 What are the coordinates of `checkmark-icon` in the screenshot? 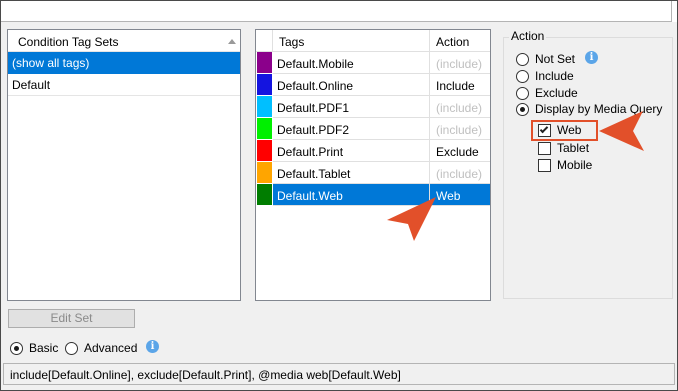 It's located at (544, 128).